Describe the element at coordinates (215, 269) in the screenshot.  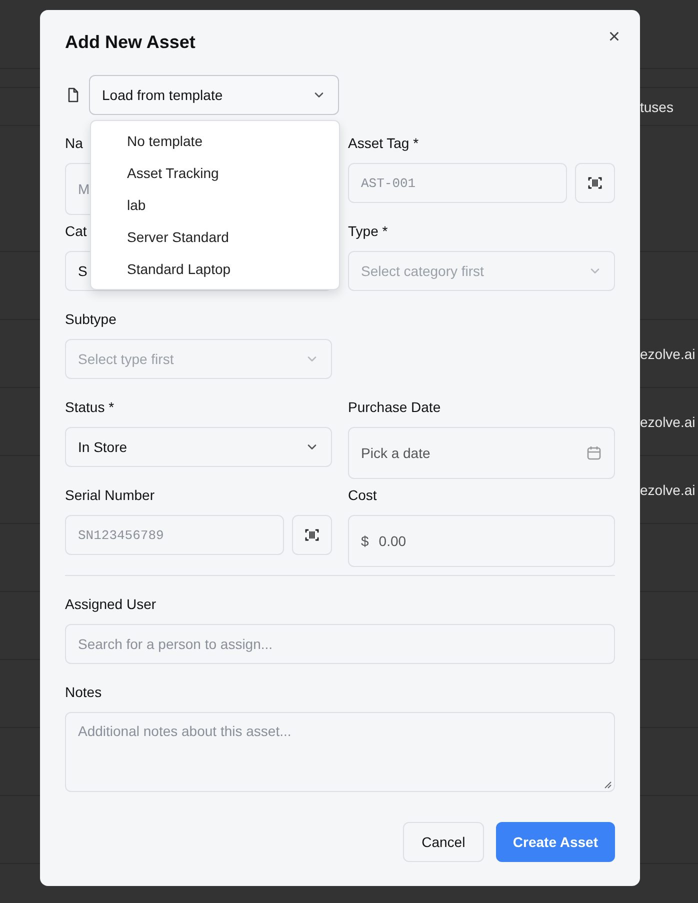
I see `menu-item: Standard Laptop` at that location.